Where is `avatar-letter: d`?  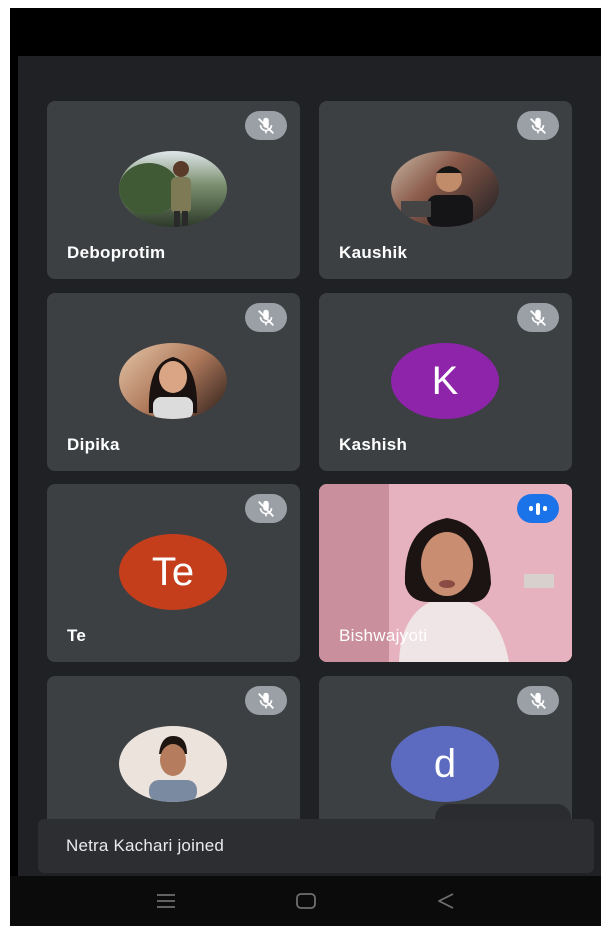 avatar-letter: d is located at coordinates (445, 763).